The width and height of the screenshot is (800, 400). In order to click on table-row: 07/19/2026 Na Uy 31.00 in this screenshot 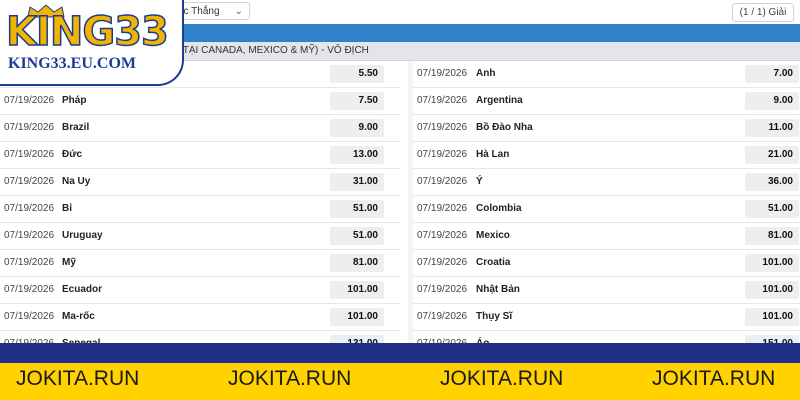, I will do `click(200, 182)`.